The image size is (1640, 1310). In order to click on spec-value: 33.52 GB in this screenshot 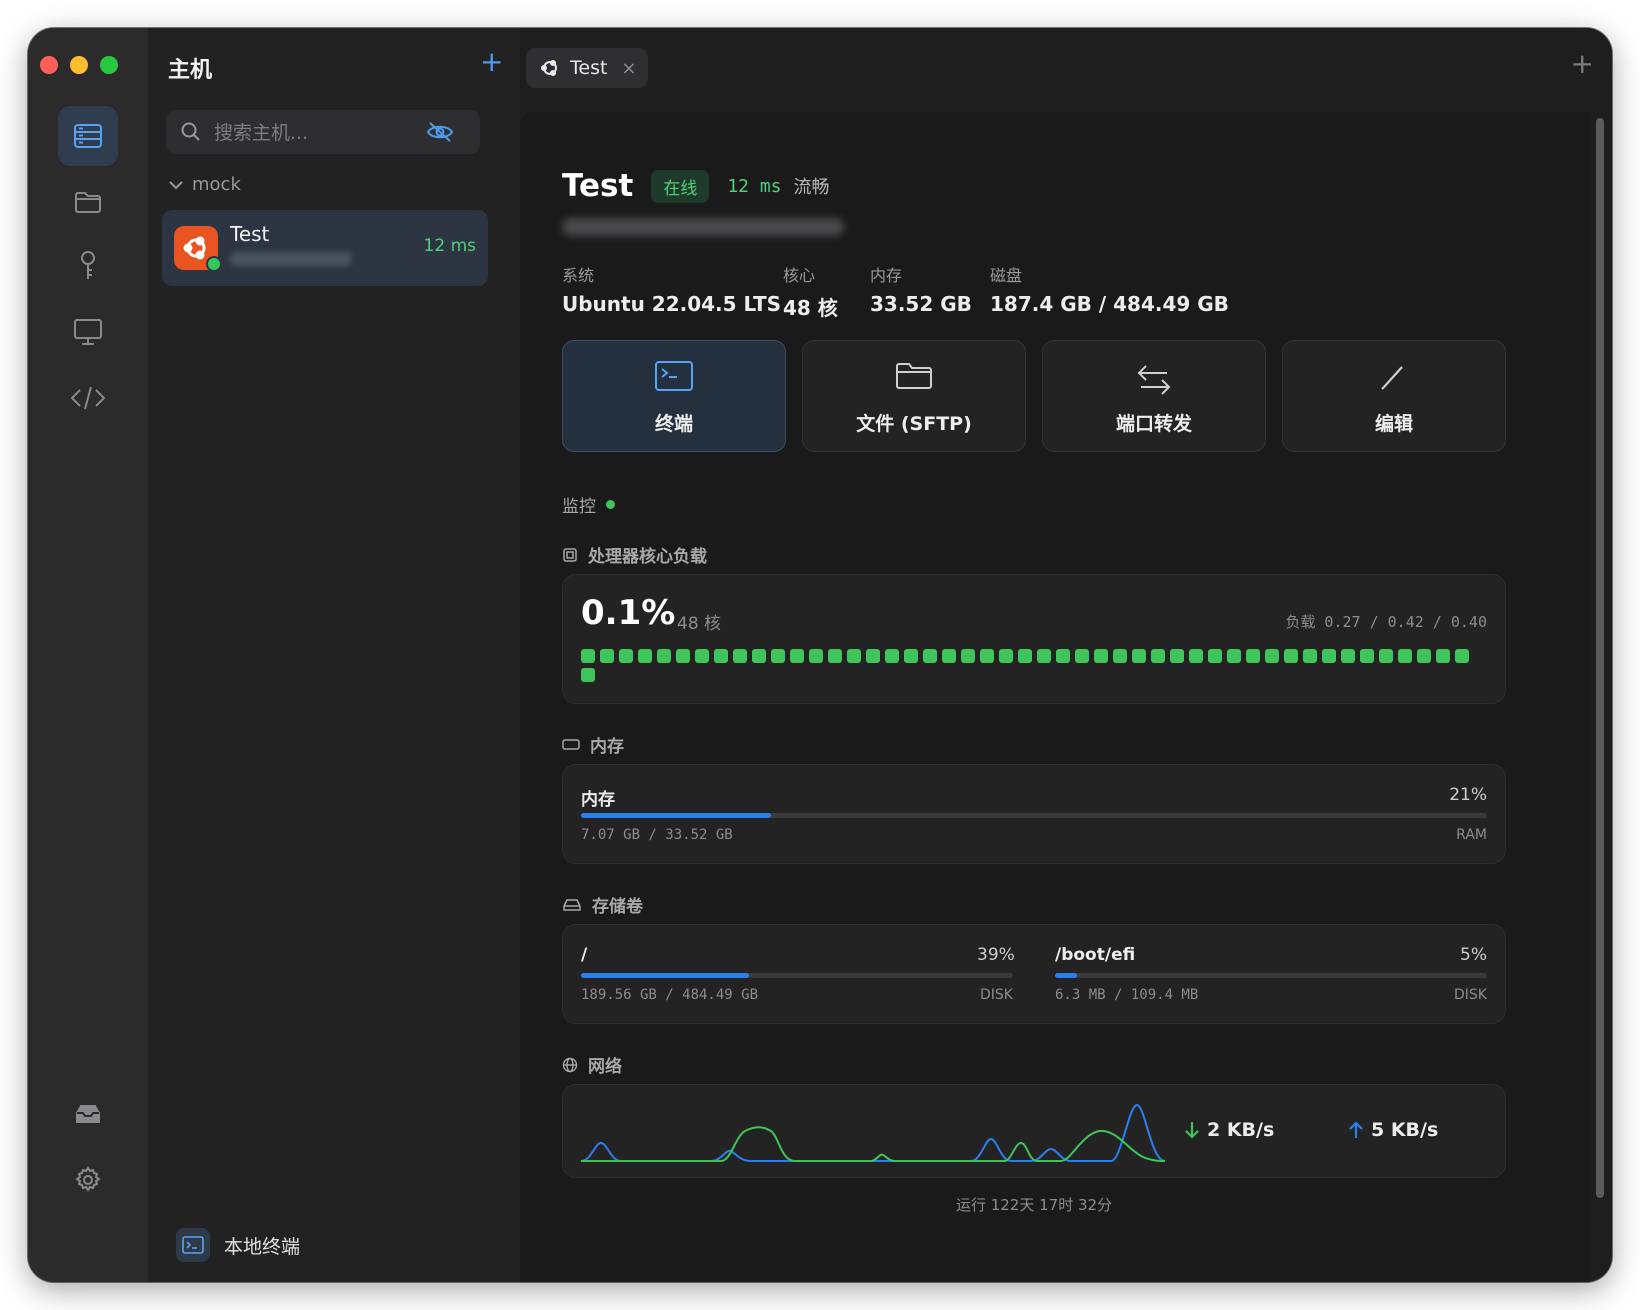, I will do `click(921, 304)`.